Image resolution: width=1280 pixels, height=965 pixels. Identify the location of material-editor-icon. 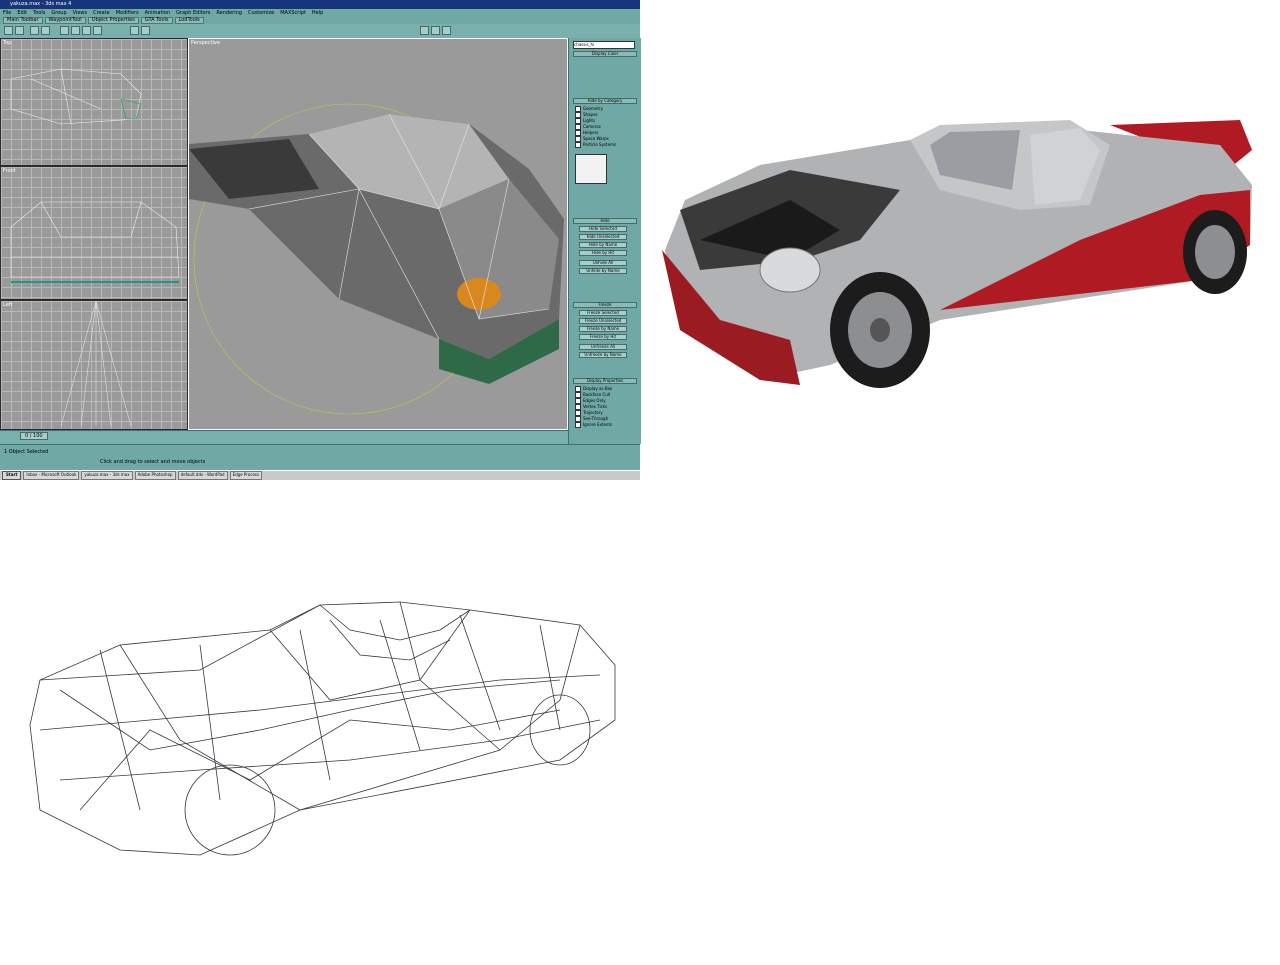
(424, 30).